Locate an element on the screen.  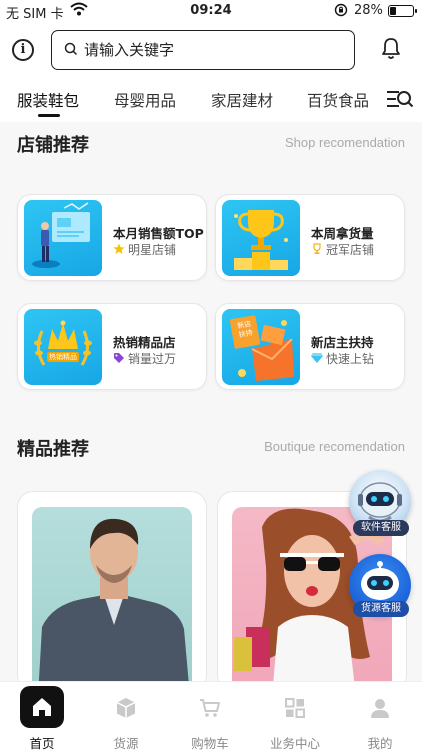
product-card is located at coordinates (112, 591).